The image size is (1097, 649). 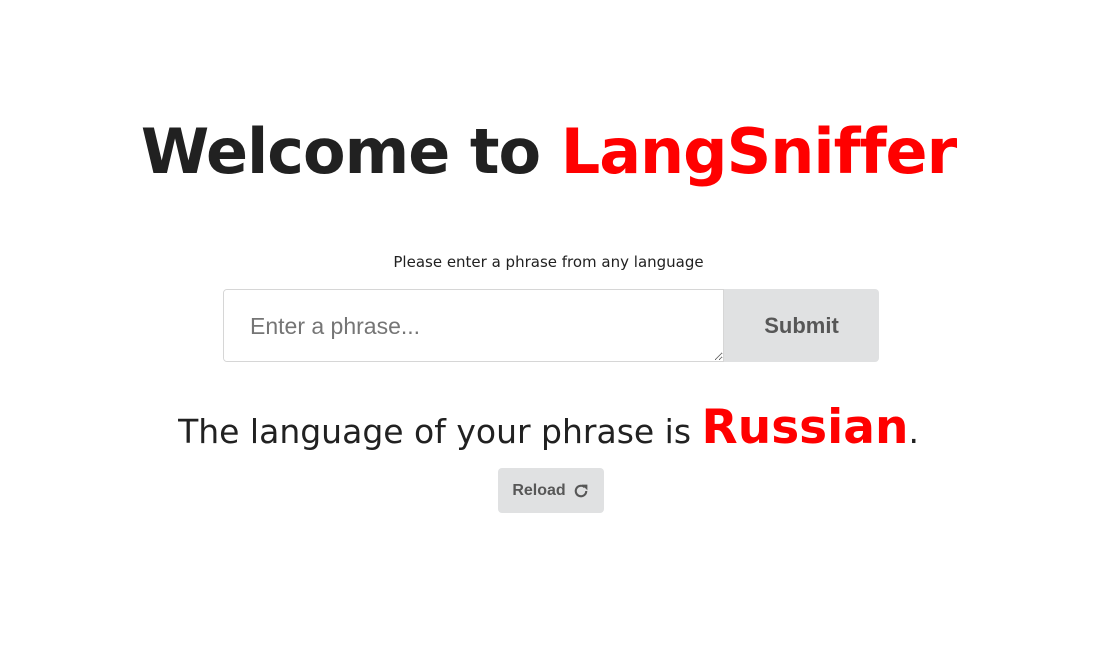 What do you see at coordinates (473, 325) in the screenshot?
I see `phrase-input` at bounding box center [473, 325].